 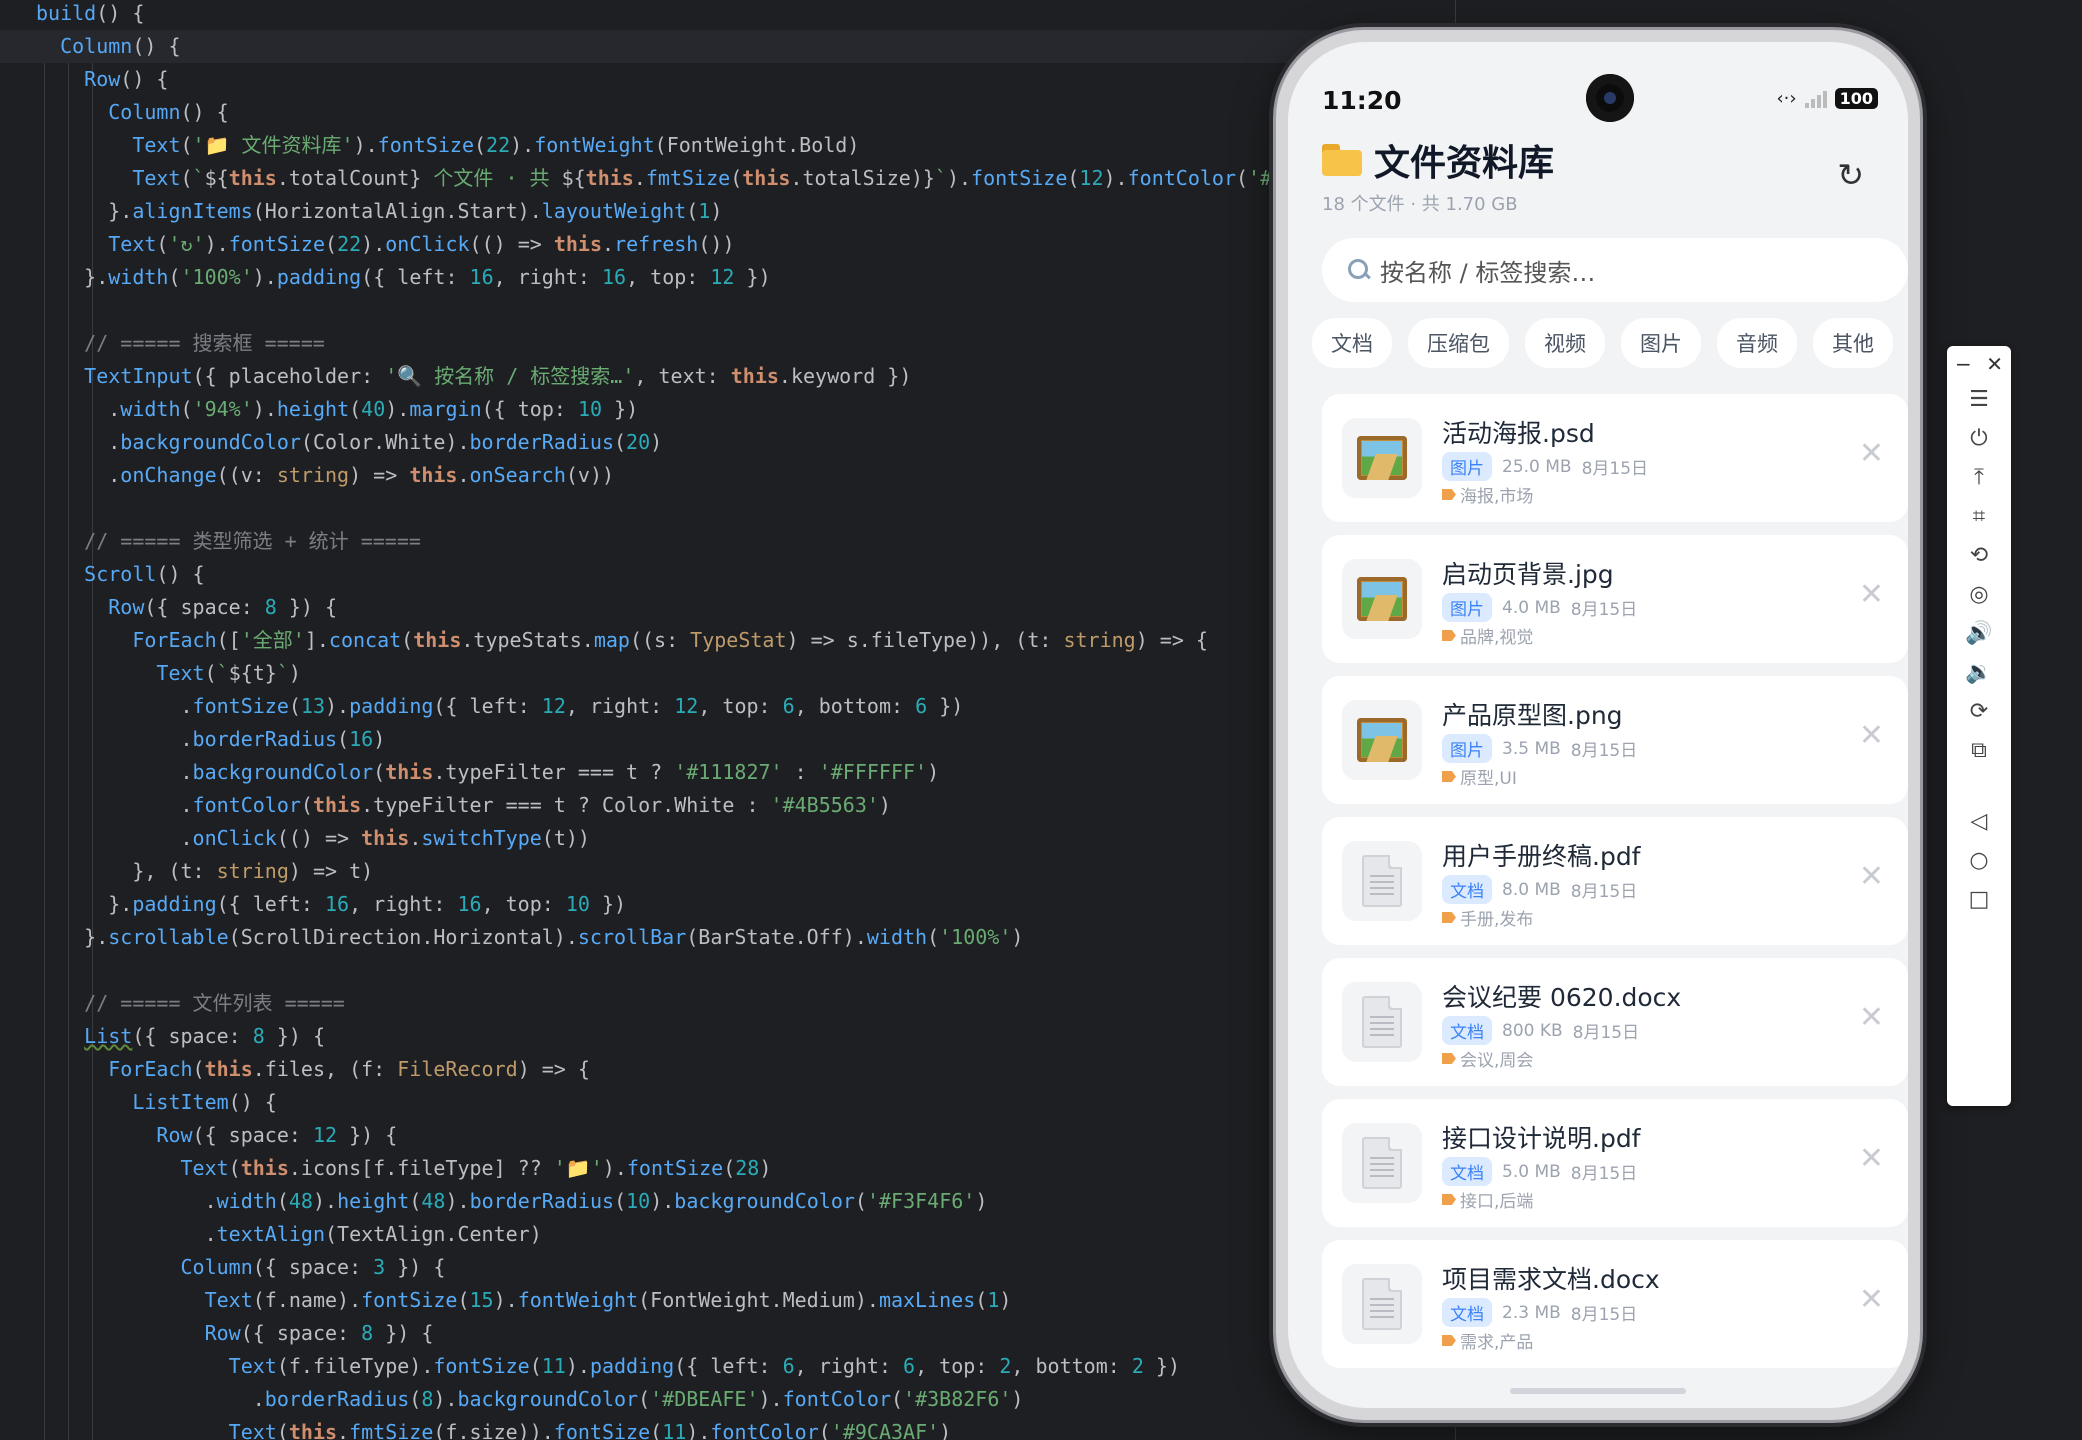 I want to click on file-item: 活动海报.psd 图片 25.0 MB 8月15日 海报,市场 ✕, so click(x=1615, y=458).